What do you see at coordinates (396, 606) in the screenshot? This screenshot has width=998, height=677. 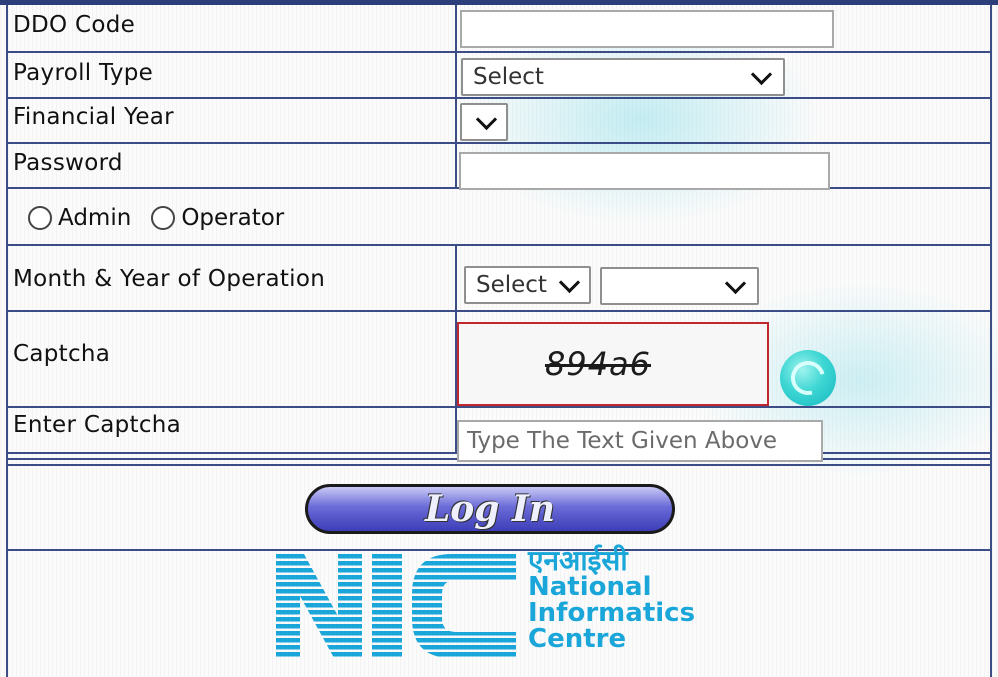 I see `nic-letters-logo` at bounding box center [396, 606].